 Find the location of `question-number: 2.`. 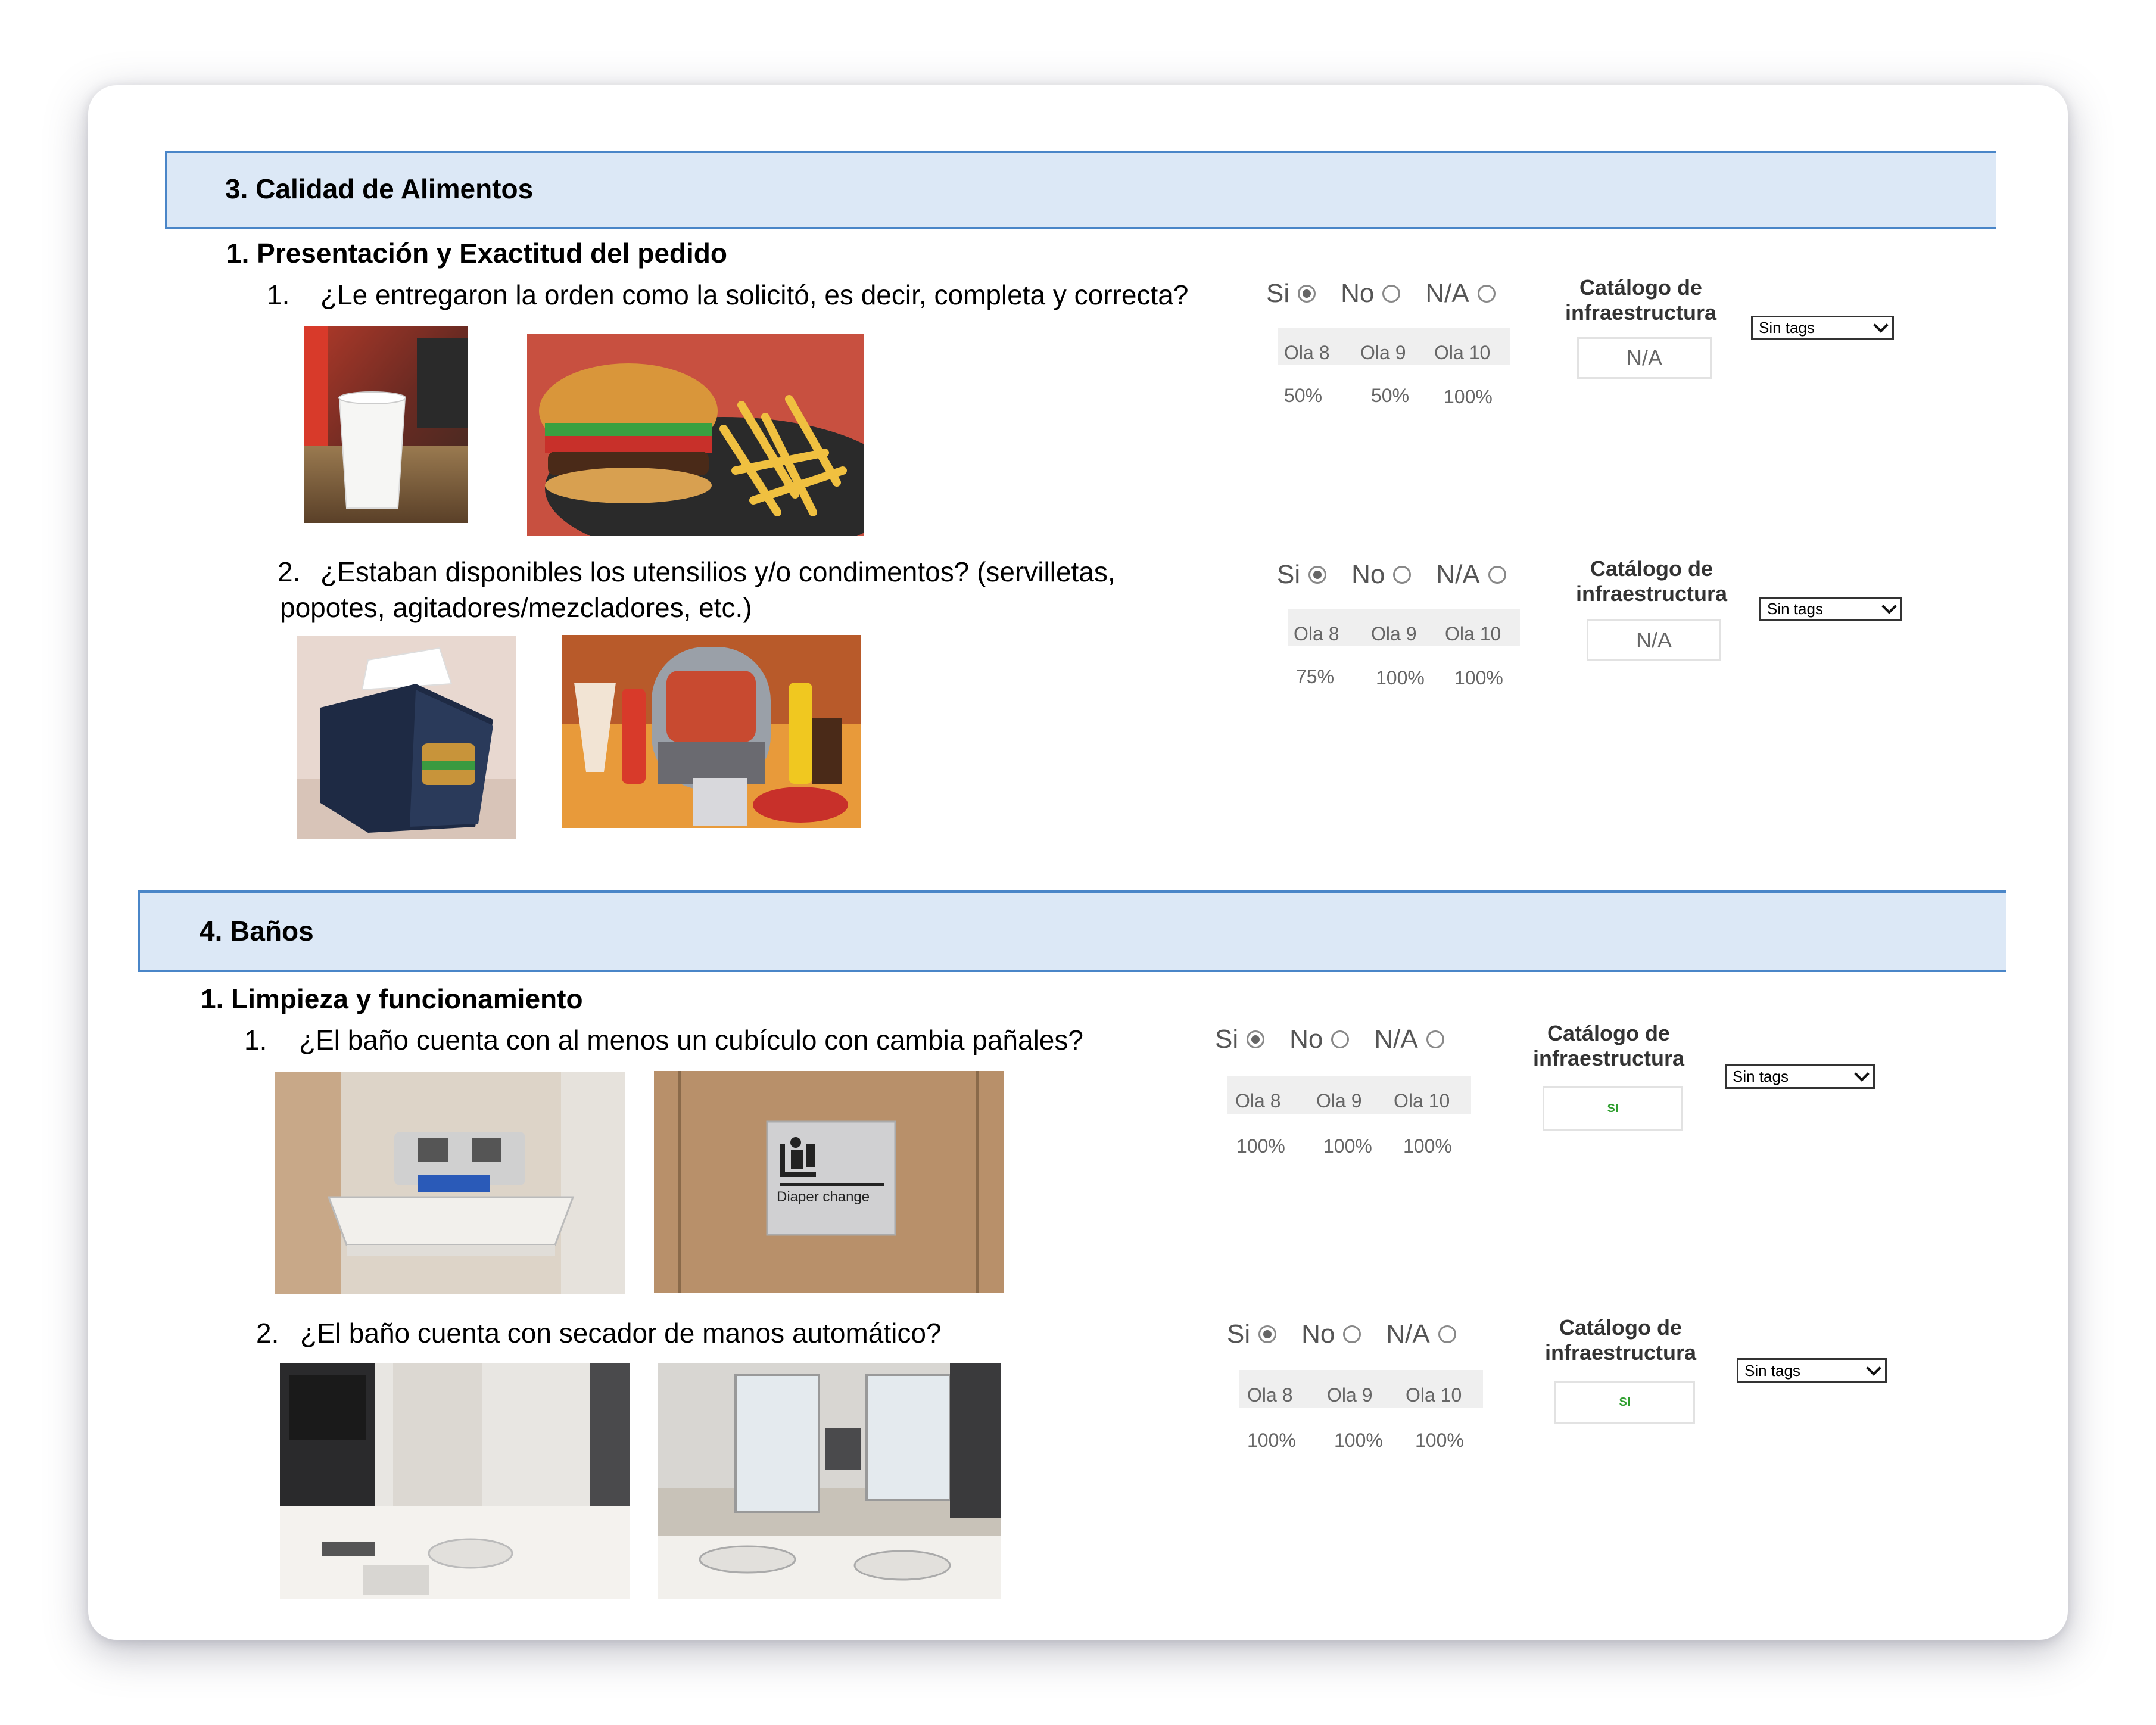

question-number: 2. is located at coordinates (267, 1334).